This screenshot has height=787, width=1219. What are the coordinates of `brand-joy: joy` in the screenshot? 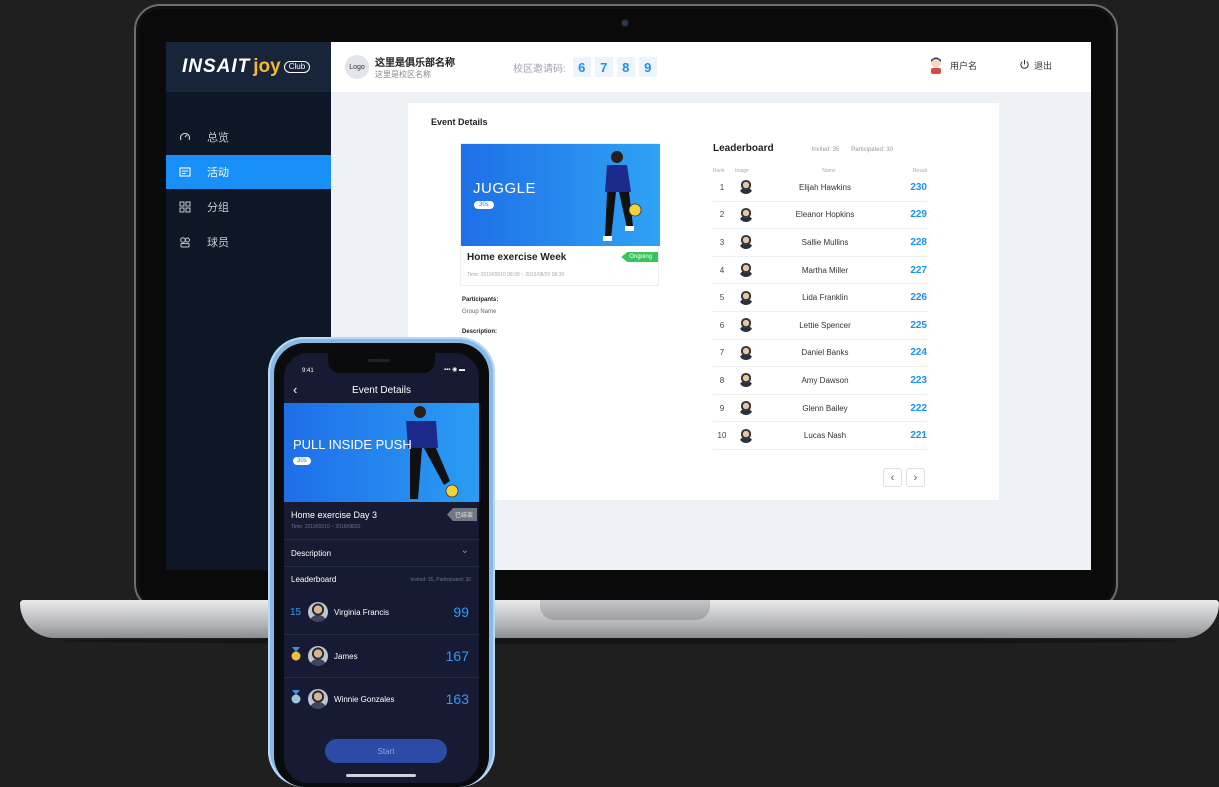 It's located at (267, 66).